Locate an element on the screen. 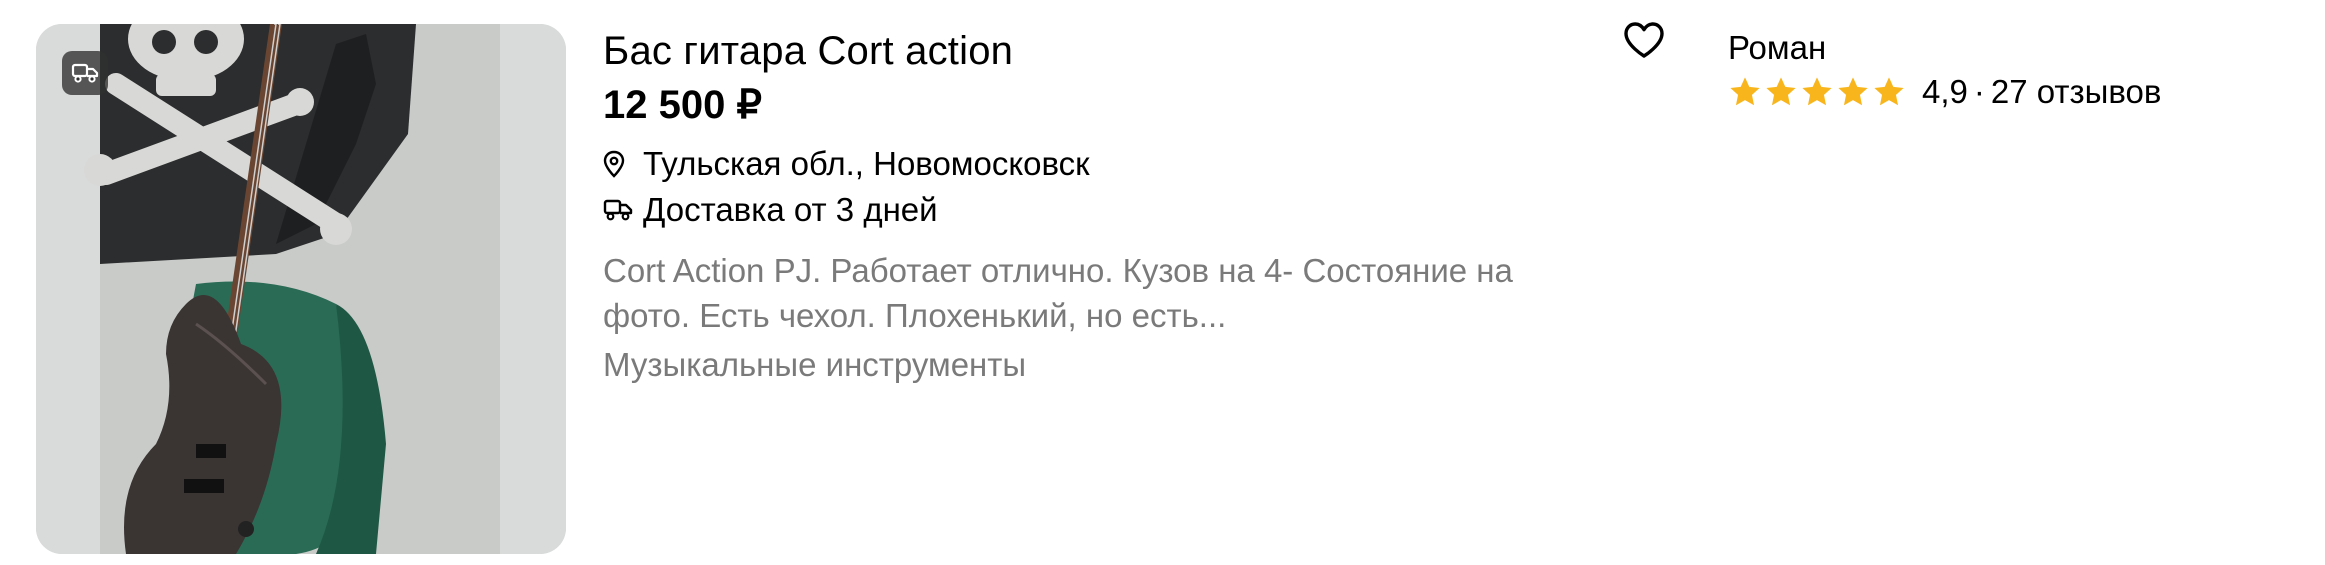  photo-delivery-badge is located at coordinates (85, 73).